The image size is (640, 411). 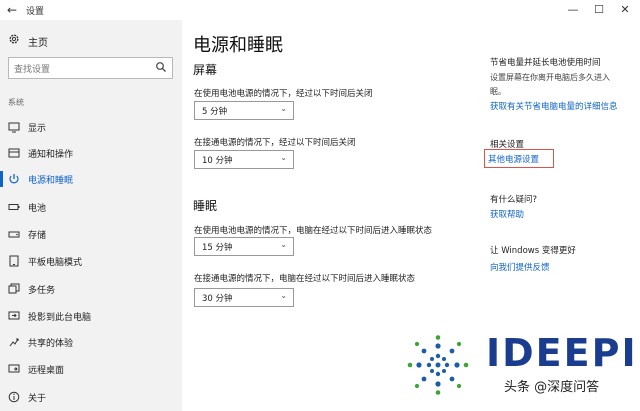 I want to click on feedback-link: 向我们提供反馈, so click(x=520, y=267).